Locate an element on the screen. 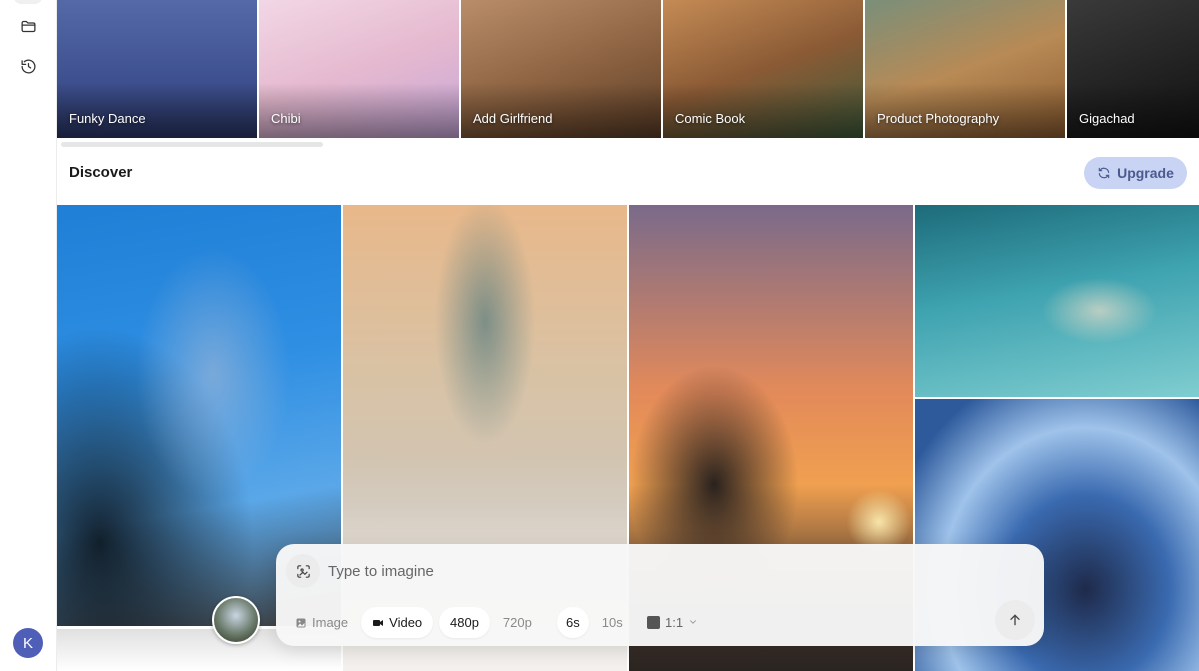 This screenshot has height=671, width=1199. resolution-480p-option: 480p is located at coordinates (464, 622).